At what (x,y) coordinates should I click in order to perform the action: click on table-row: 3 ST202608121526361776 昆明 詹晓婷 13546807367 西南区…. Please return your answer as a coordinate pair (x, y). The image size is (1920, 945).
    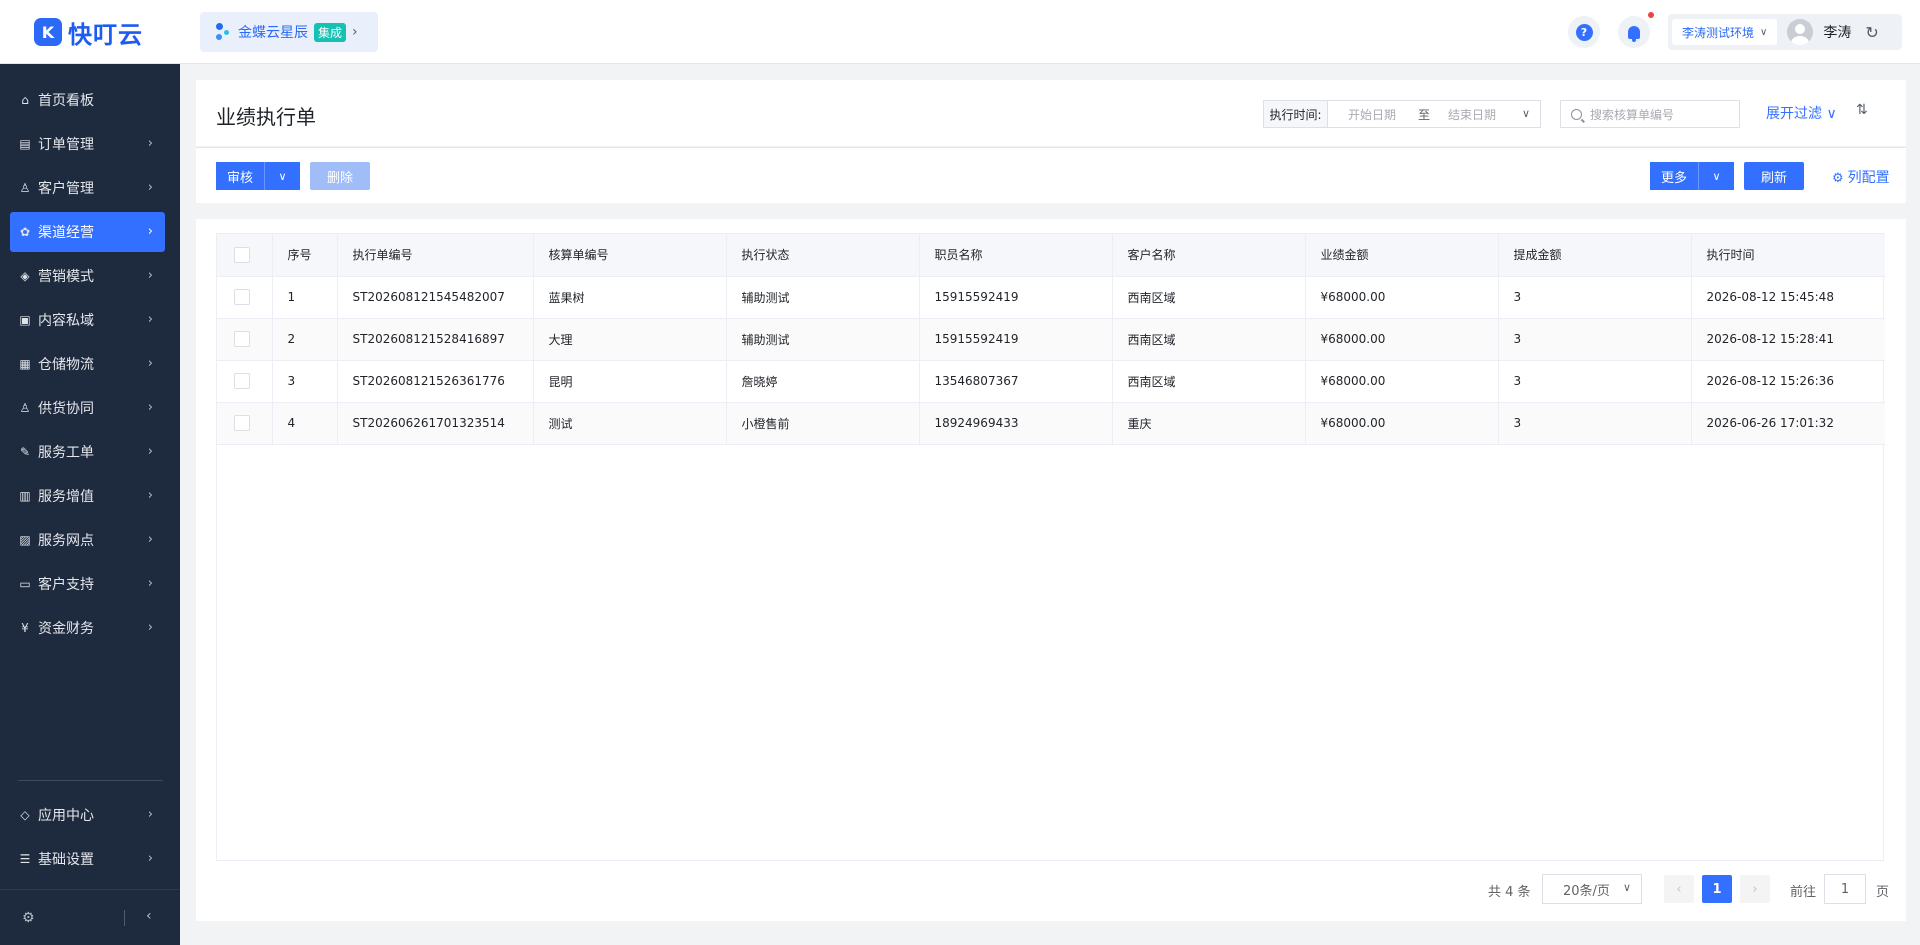
    Looking at the image, I should click on (1051, 381).